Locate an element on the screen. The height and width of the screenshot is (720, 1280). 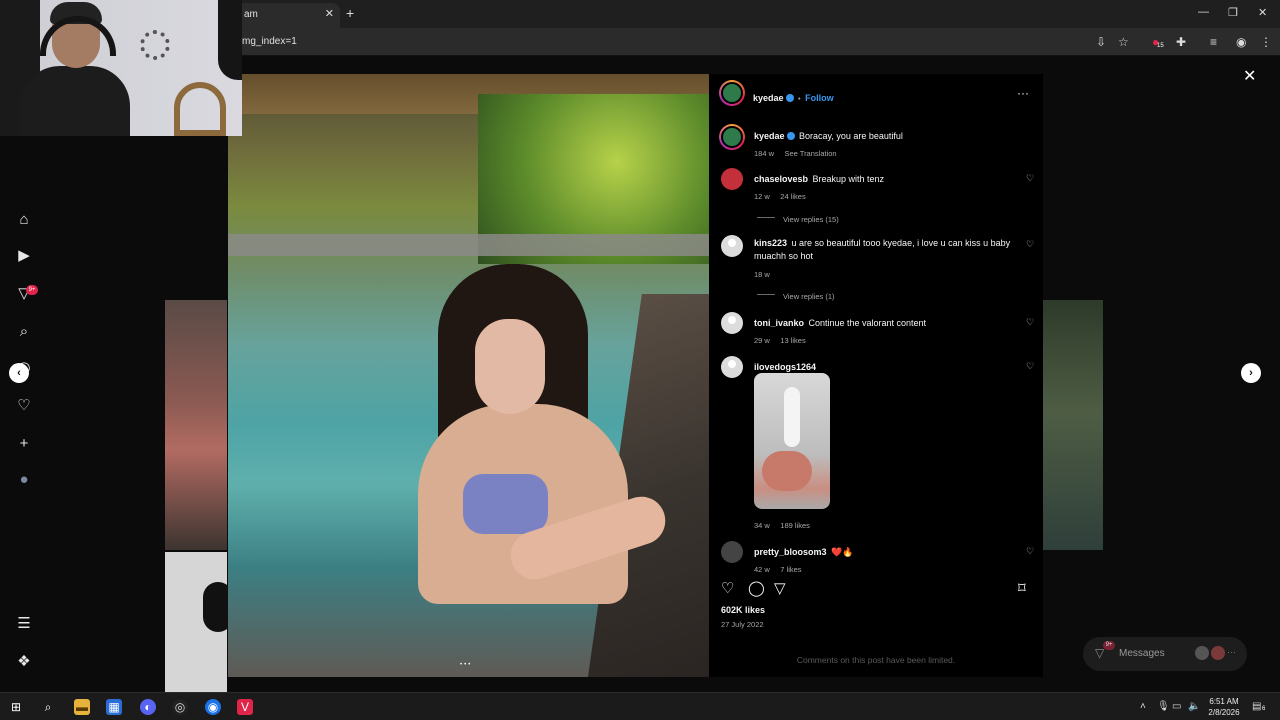
comment-icon: ◯ is located at coordinates (756, 588).